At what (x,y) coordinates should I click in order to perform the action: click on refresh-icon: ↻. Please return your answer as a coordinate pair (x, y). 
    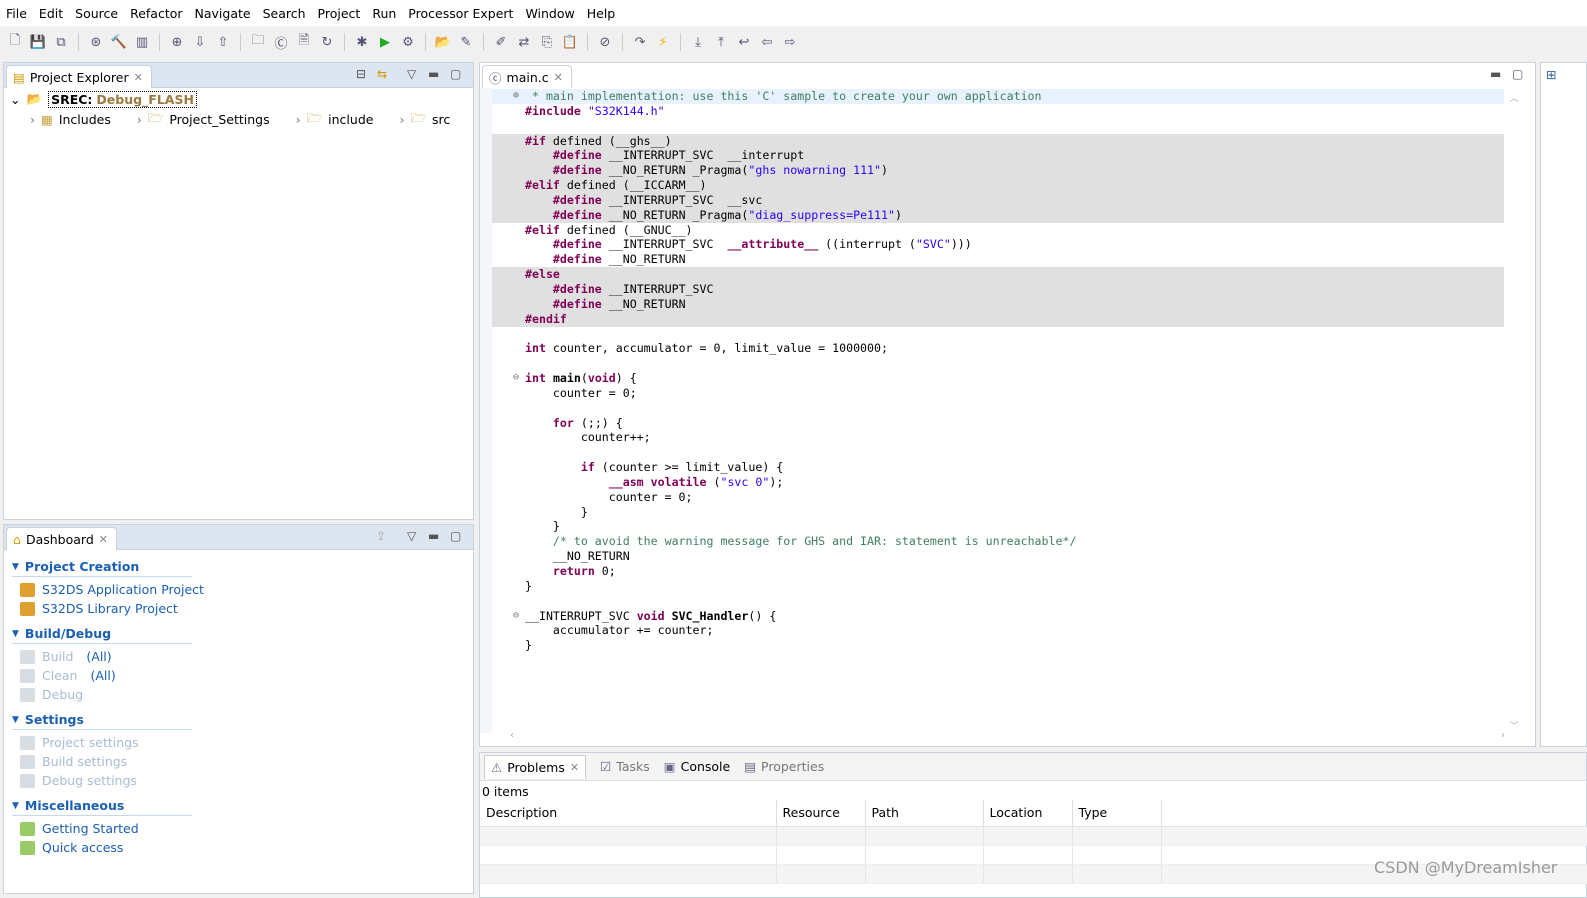
    Looking at the image, I should click on (327, 42).